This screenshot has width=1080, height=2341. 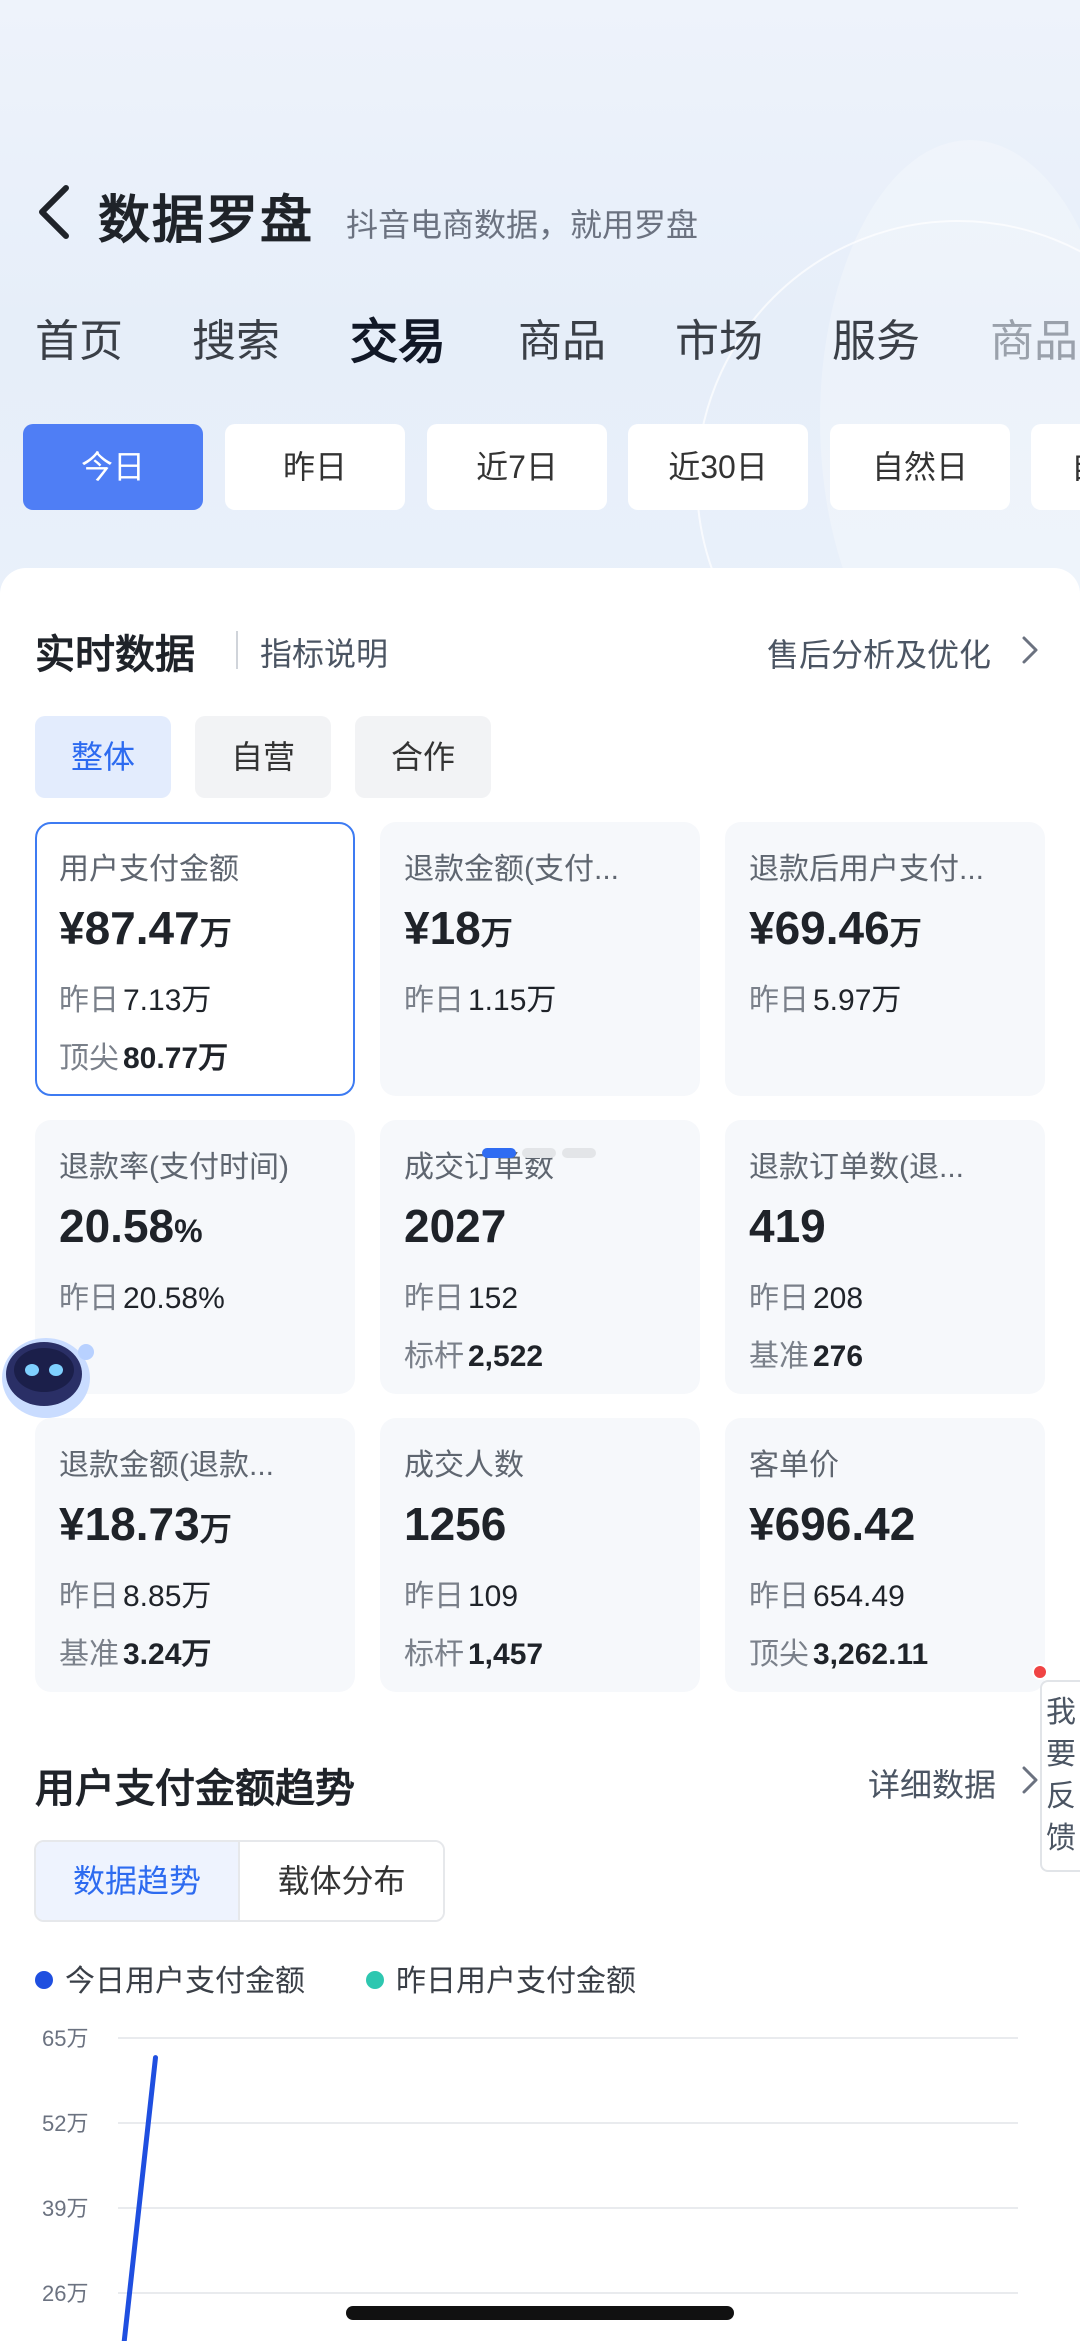 What do you see at coordinates (103, 757) in the screenshot?
I see `segment-overall: 整体` at bounding box center [103, 757].